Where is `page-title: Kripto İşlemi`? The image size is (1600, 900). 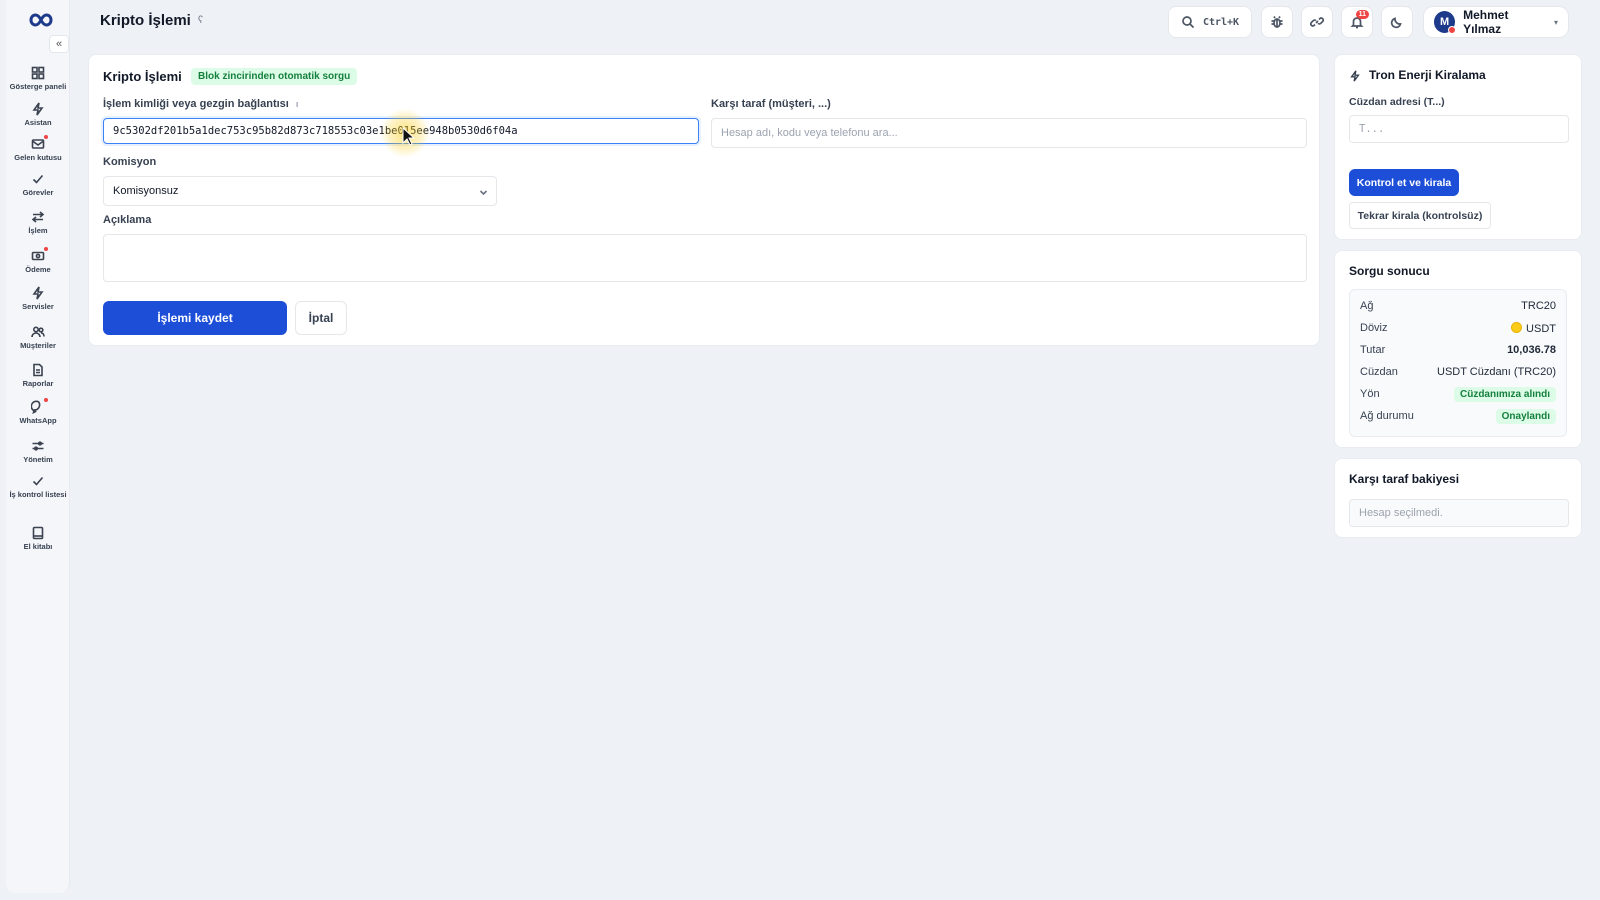 page-title: Kripto İşlemi is located at coordinates (145, 20).